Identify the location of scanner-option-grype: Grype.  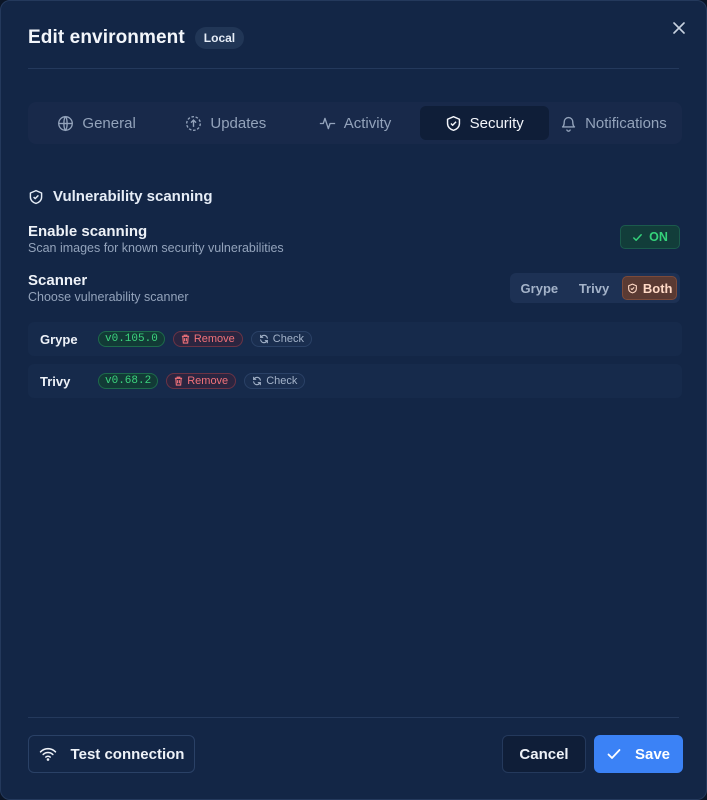
(539, 288).